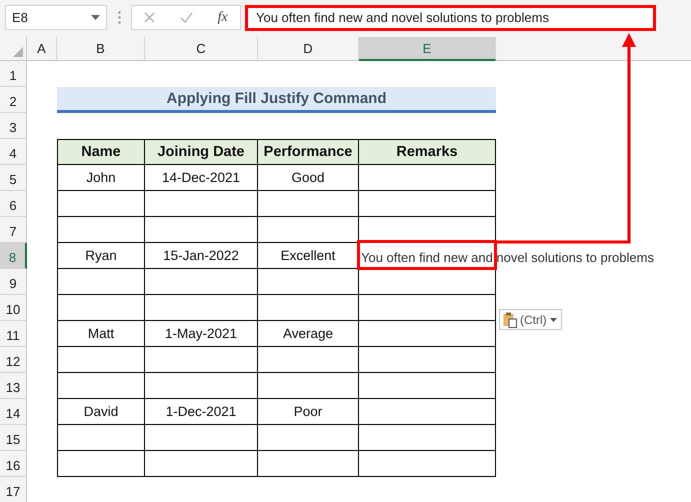 The height and width of the screenshot is (502, 691). Describe the element at coordinates (101, 152) in the screenshot. I see `table-header: Name` at that location.